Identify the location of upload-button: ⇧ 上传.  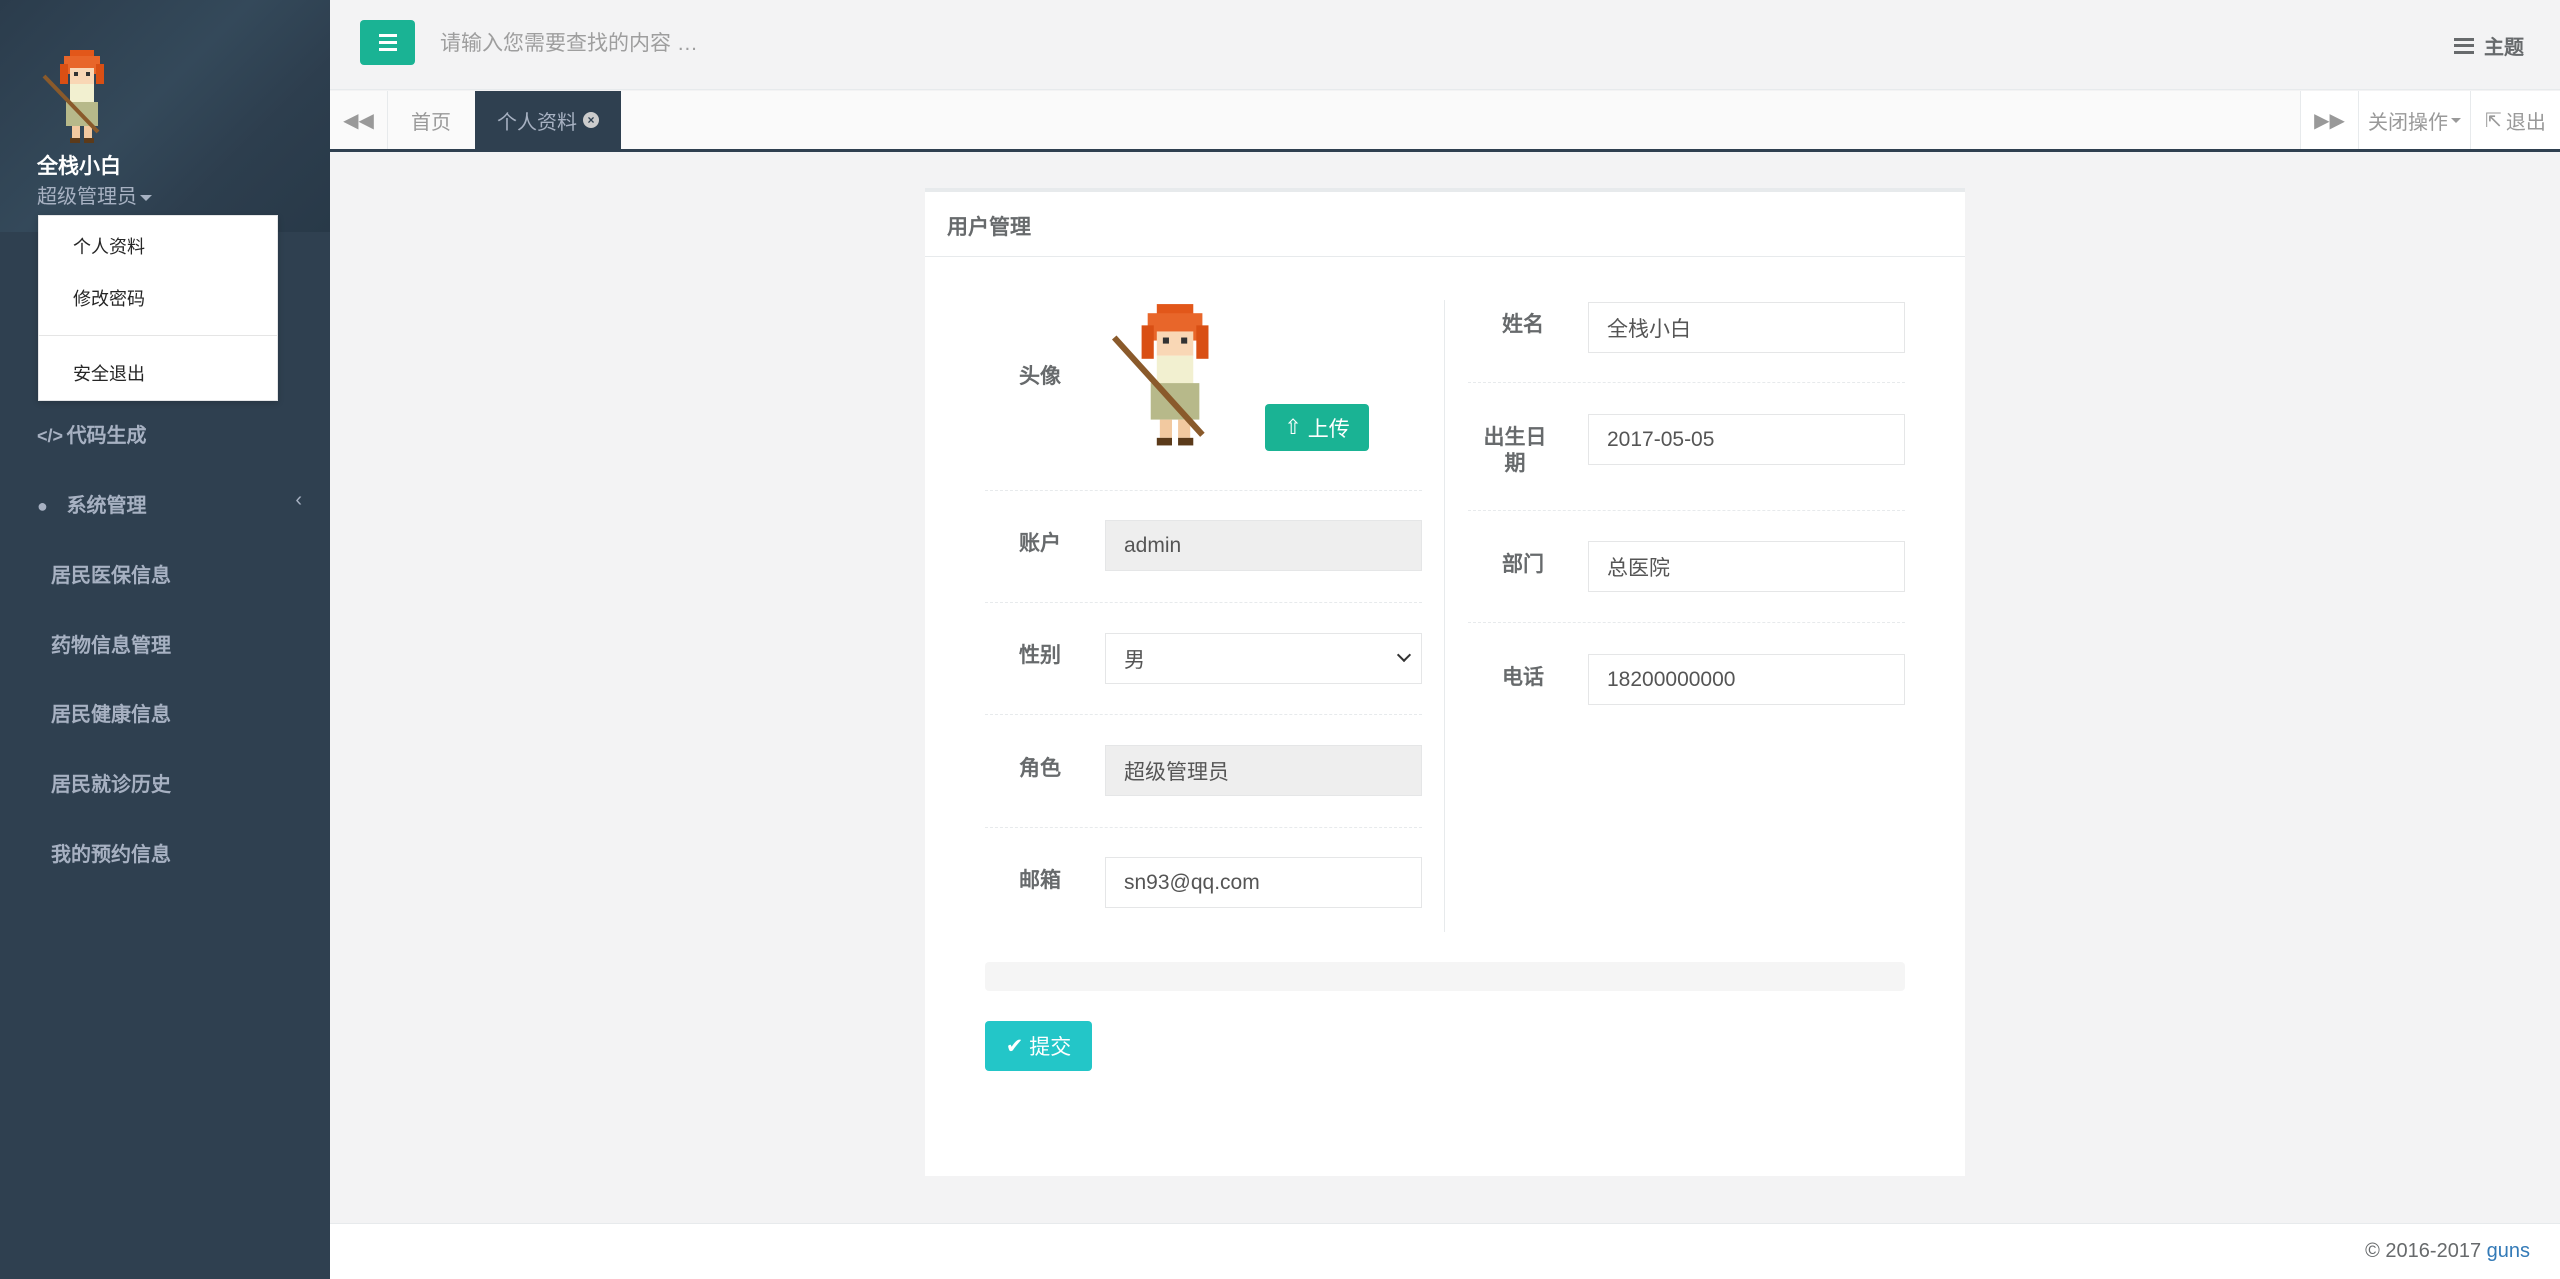
(1317, 427).